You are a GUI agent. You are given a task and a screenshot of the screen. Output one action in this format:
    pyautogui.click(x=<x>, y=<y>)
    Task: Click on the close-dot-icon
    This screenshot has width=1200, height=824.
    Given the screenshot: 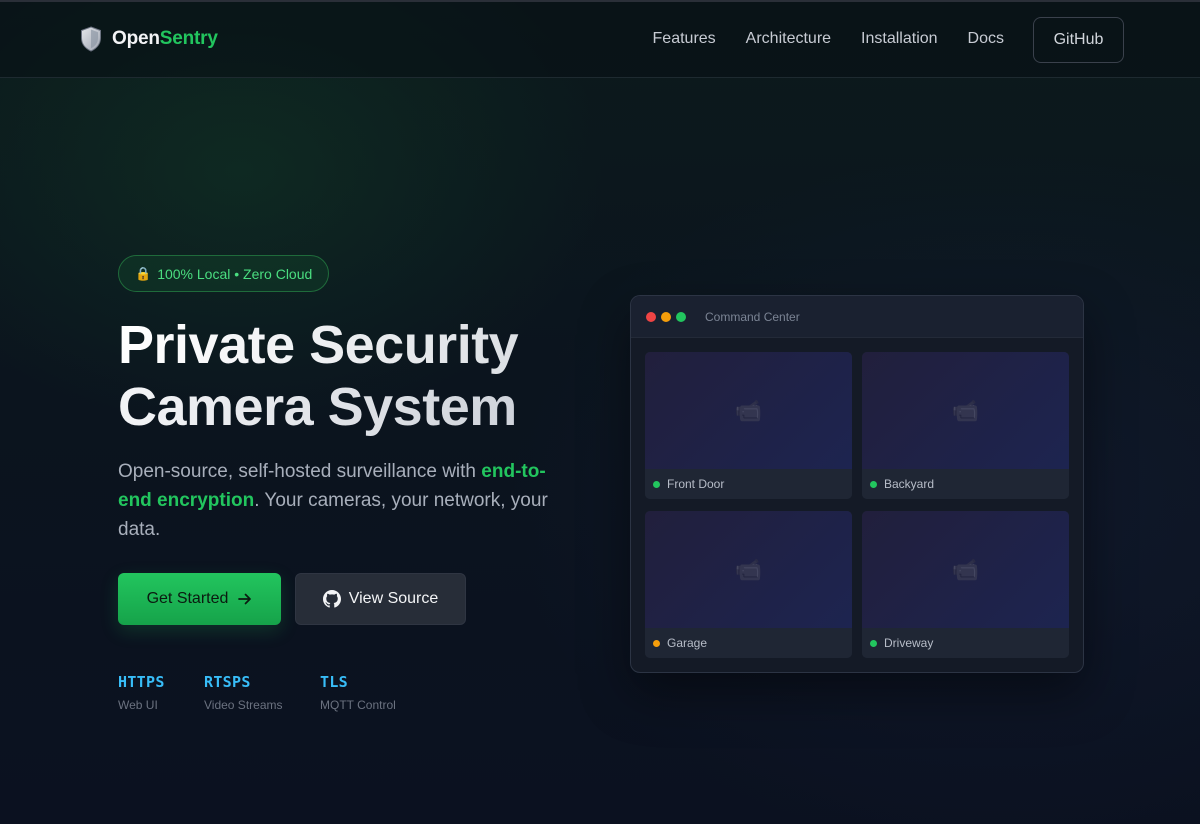 What is the action you would take?
    pyautogui.click(x=651, y=316)
    